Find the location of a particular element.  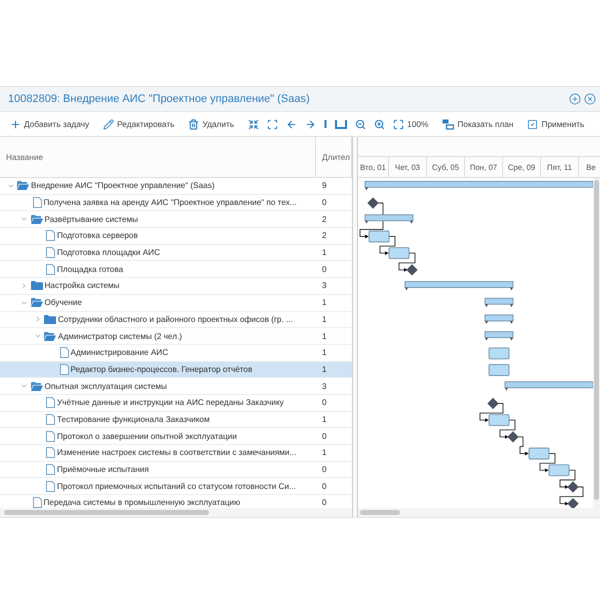

task-name: Опытная эксплуатация системы is located at coordinates (105, 386).